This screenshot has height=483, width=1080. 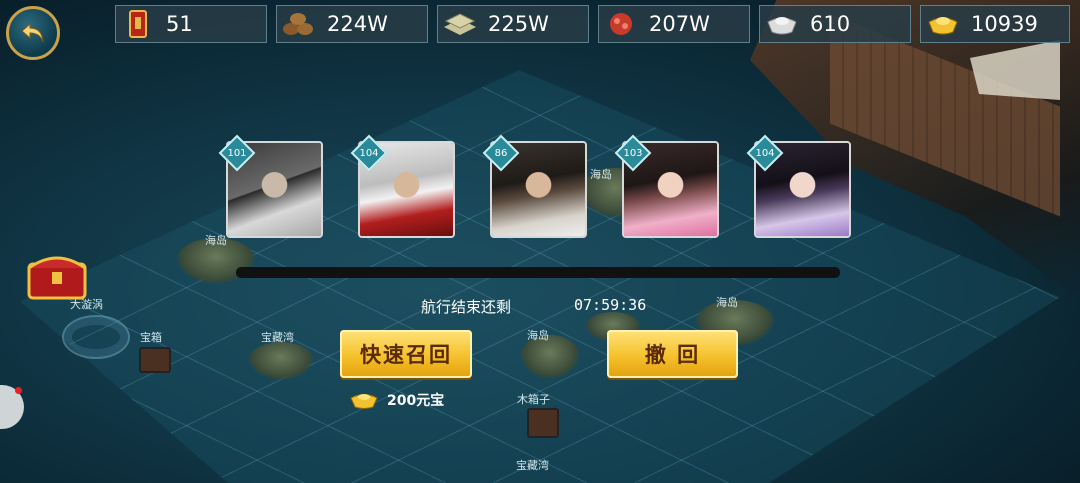 I want to click on back-arrow-icon, so click(x=32, y=32).